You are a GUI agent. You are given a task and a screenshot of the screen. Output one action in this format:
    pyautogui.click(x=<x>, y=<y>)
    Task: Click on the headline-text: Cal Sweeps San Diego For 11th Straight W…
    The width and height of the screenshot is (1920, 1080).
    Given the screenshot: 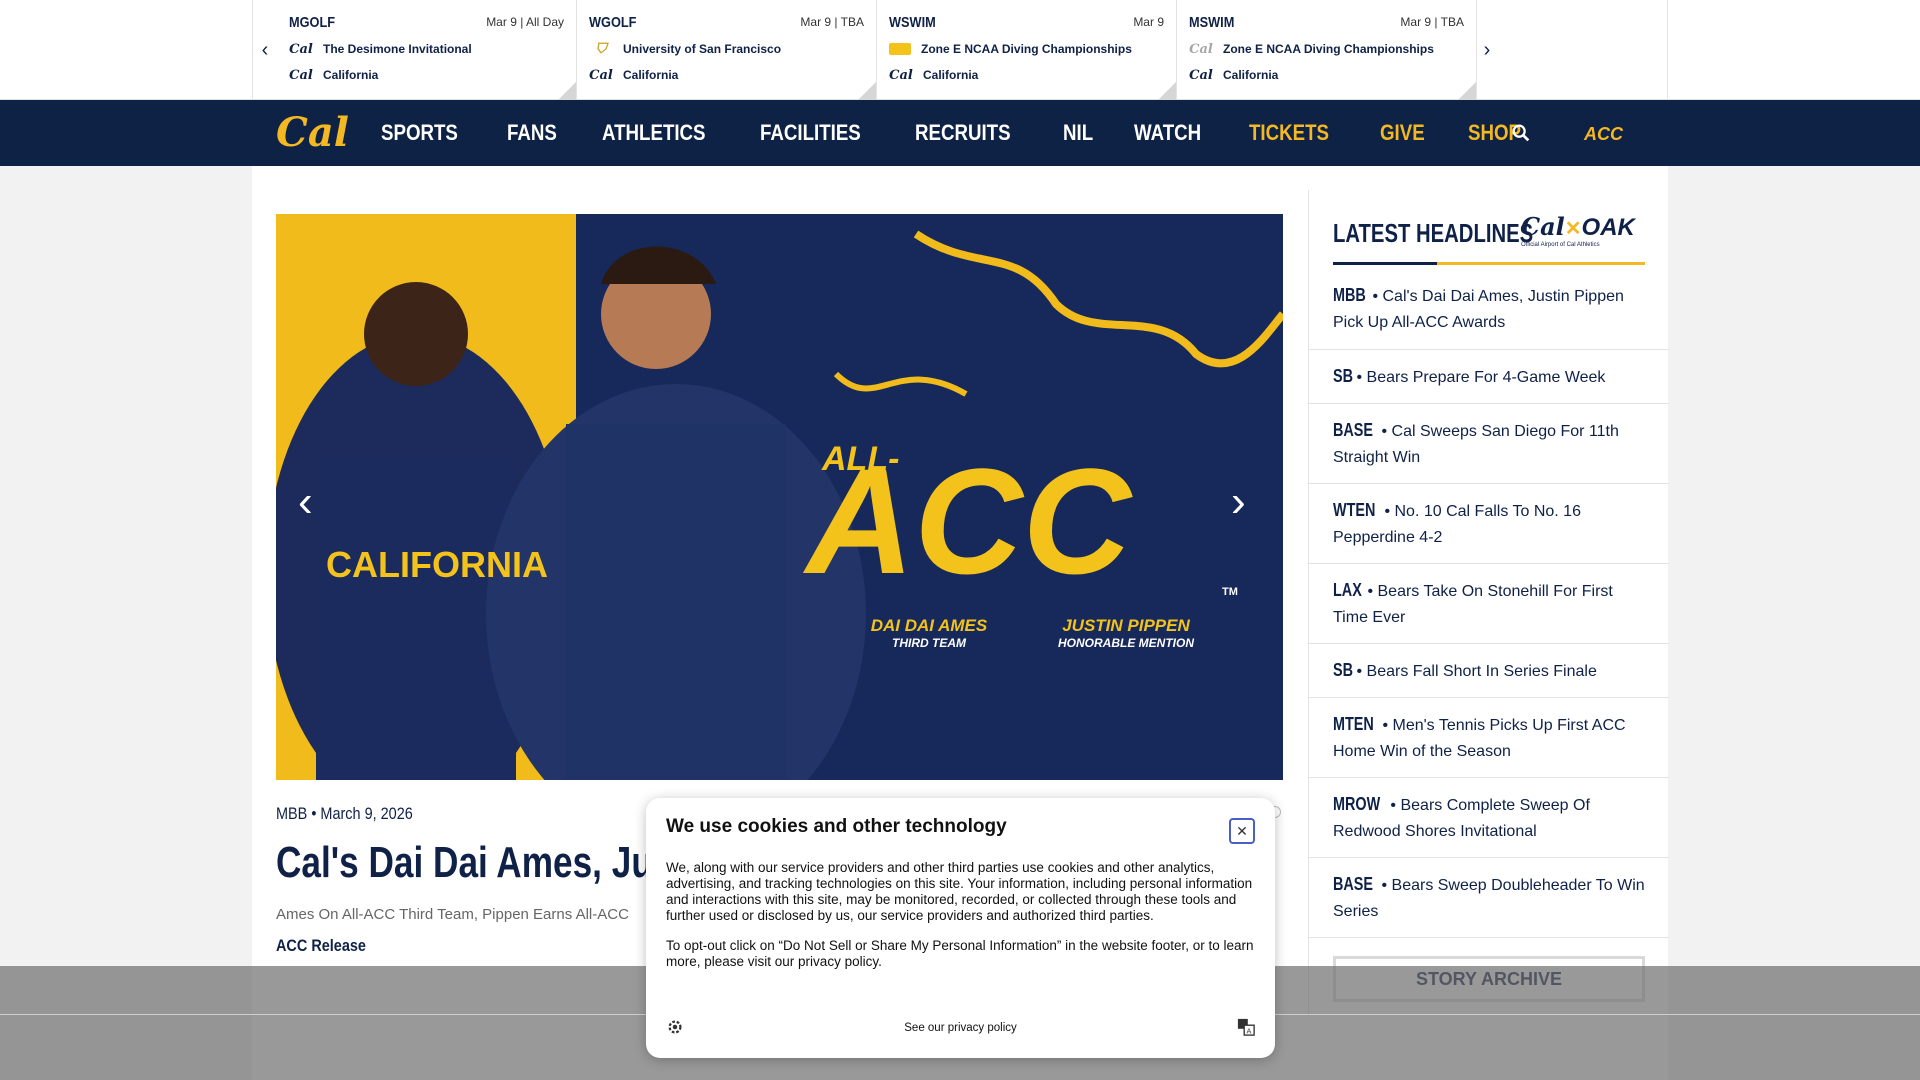 What is the action you would take?
    pyautogui.click(x=1476, y=444)
    